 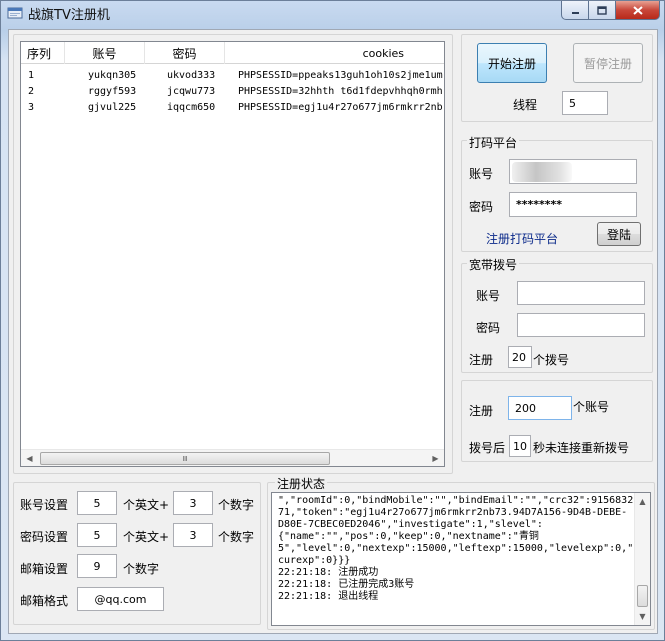 I want to click on register-count-suffix: 个账号, so click(x=591, y=407).